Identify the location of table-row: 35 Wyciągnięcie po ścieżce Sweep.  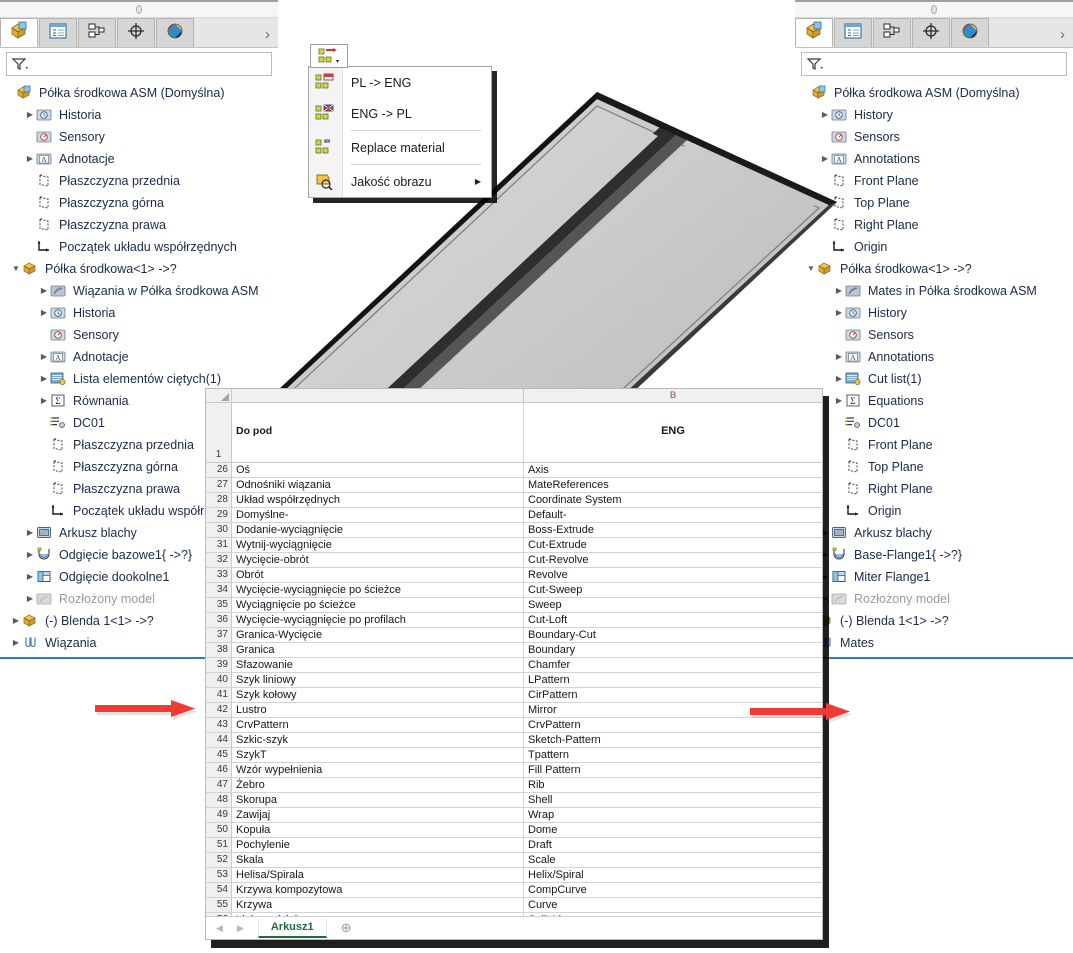
(514, 605).